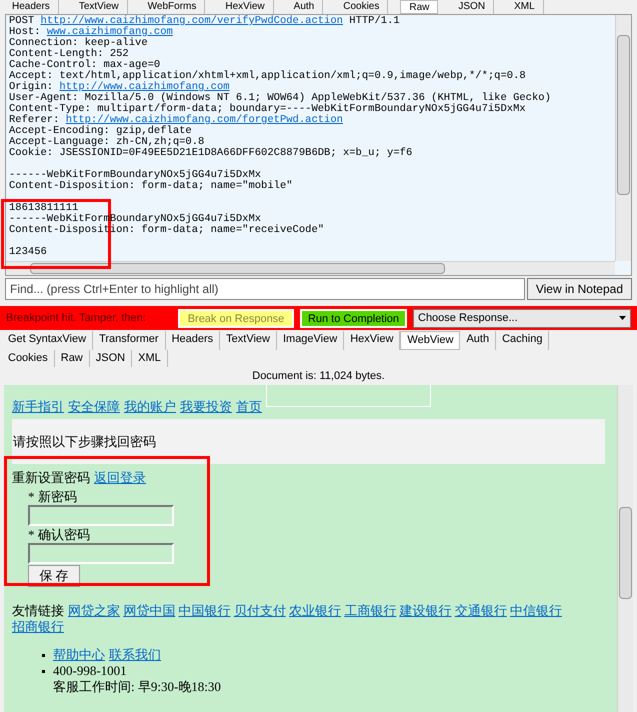 Image resolution: width=637 pixels, height=712 pixels. I want to click on url-link: www.caizhimofang.com, so click(109, 32).